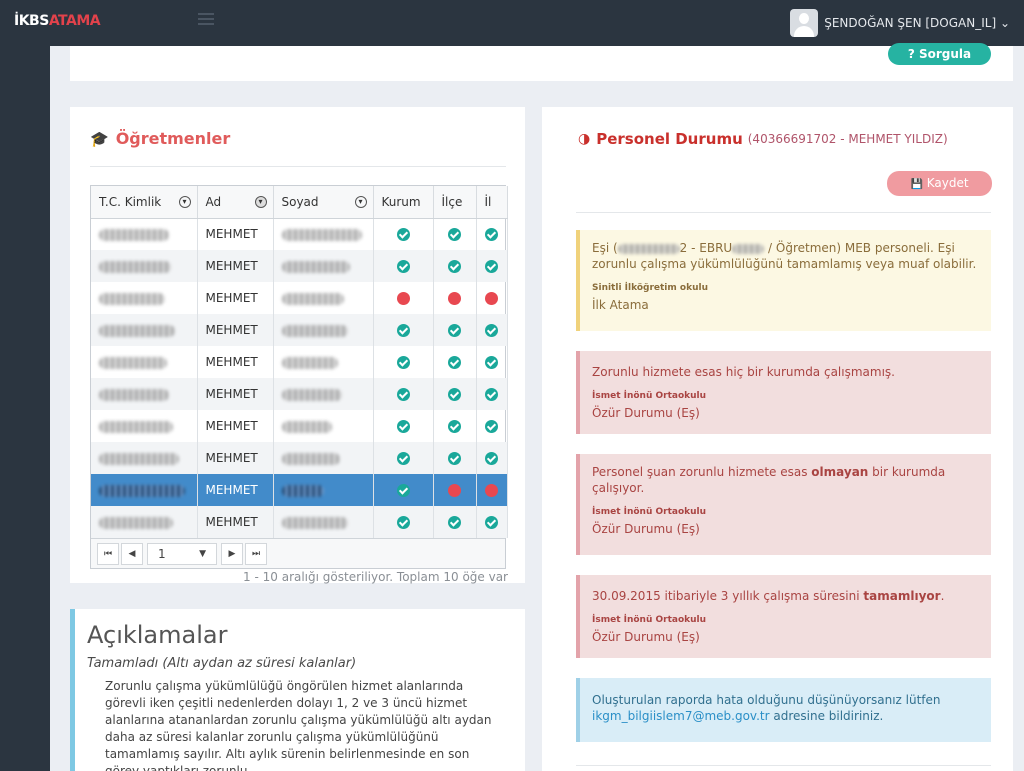 The image size is (1024, 771). Describe the element at coordinates (235, 202) in the screenshot. I see `column-header-ad: Ad ▾` at that location.